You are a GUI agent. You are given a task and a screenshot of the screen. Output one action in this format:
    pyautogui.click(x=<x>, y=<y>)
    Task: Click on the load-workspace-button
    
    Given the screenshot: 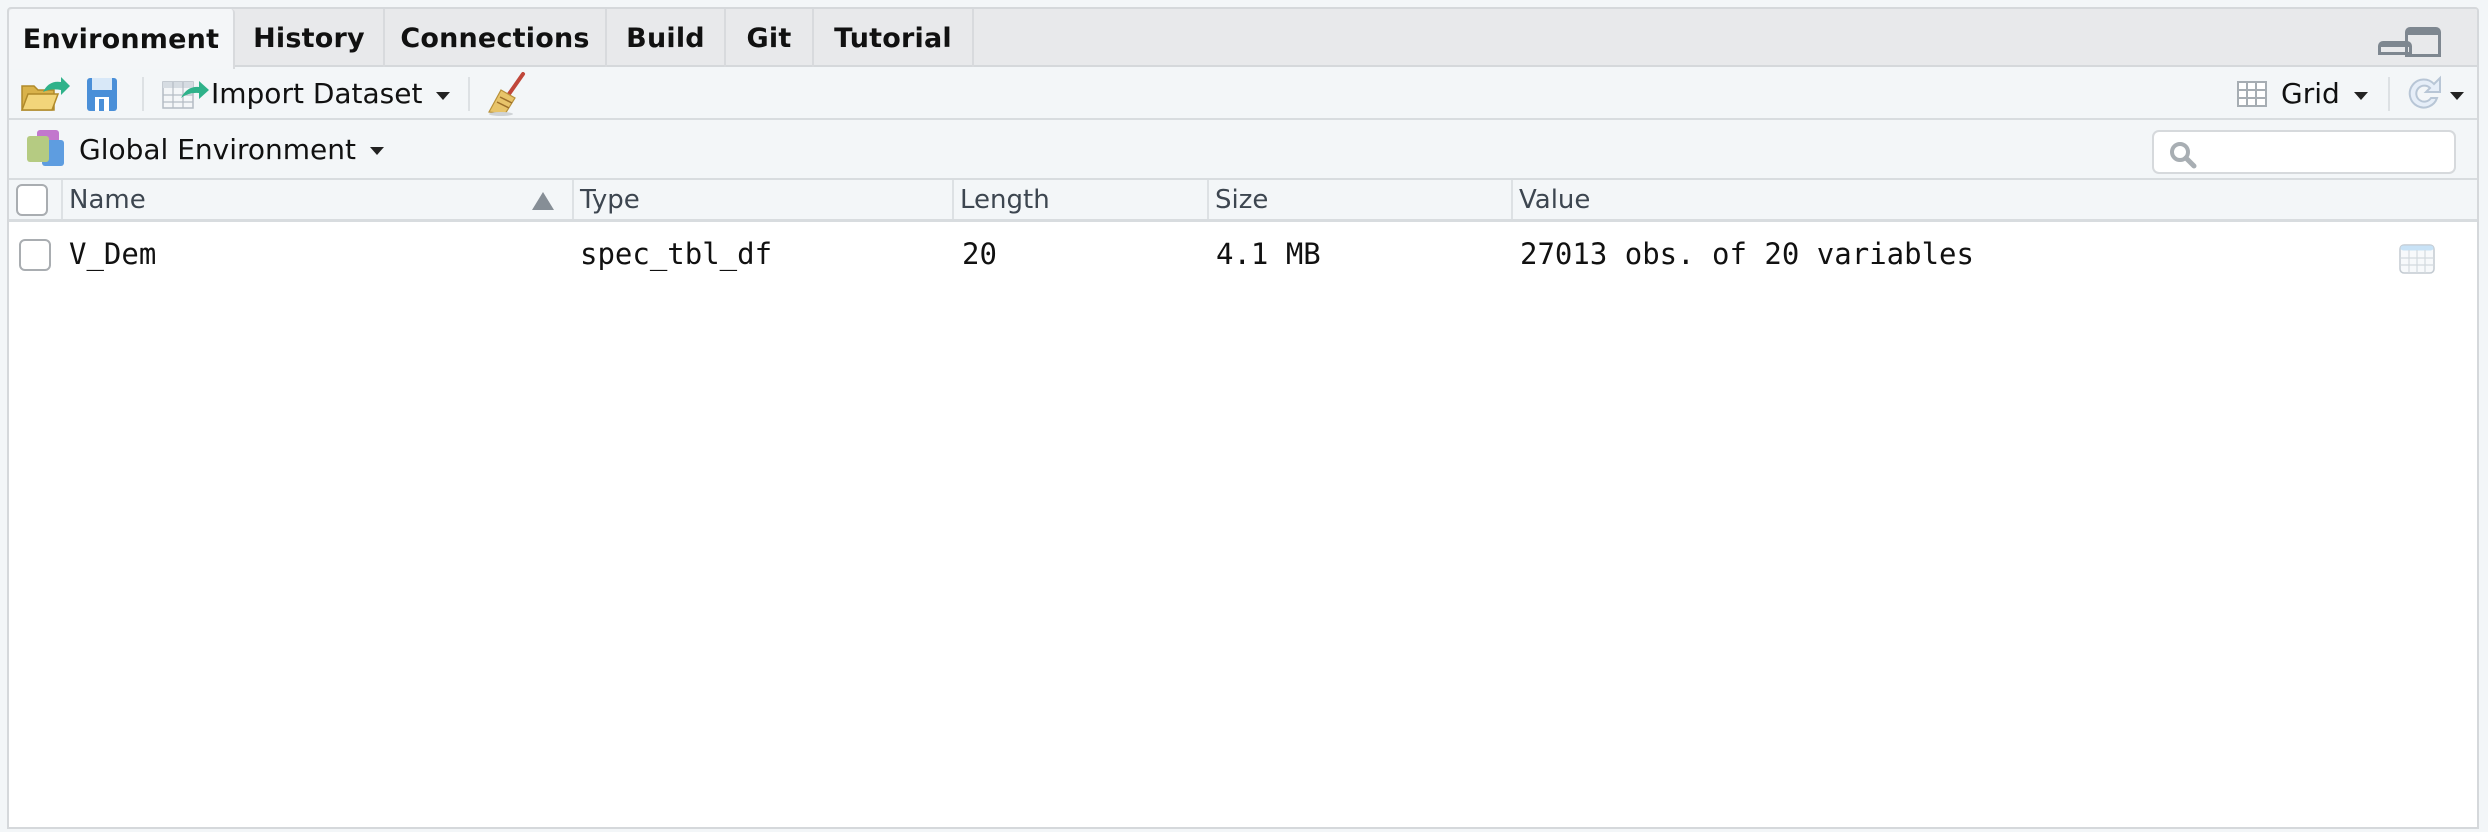 What is the action you would take?
    pyautogui.click(x=45, y=93)
    